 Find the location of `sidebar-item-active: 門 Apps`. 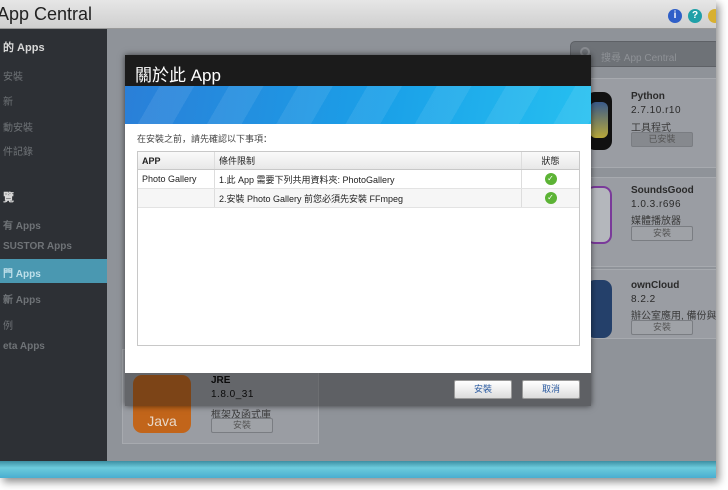

sidebar-item-active: 門 Apps is located at coordinates (53, 271).